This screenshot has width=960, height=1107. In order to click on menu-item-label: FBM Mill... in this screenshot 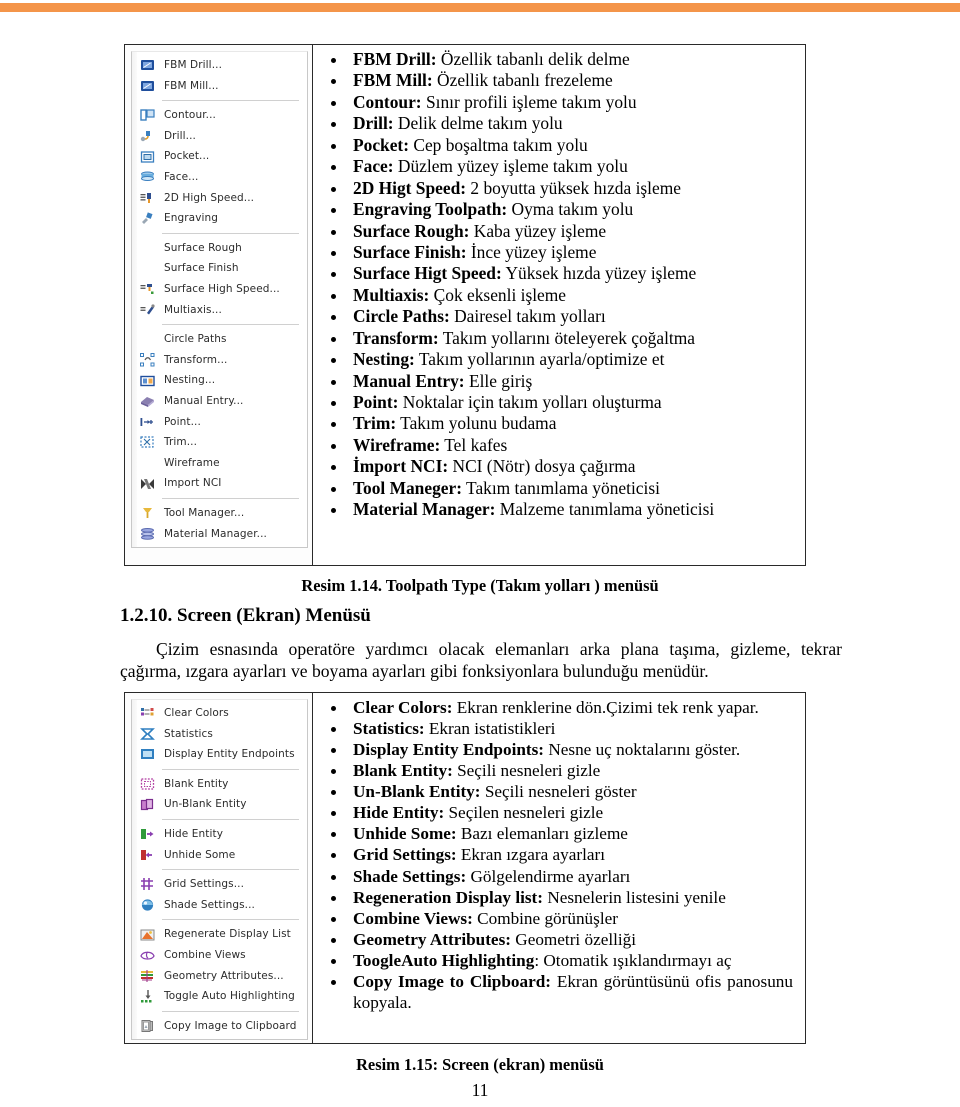, I will do `click(191, 85)`.